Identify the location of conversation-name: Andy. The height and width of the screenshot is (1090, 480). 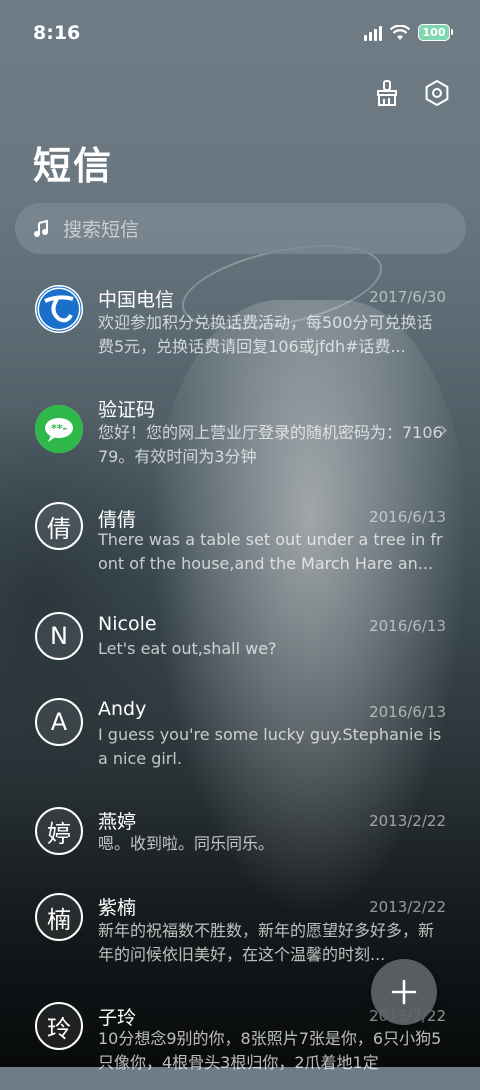
(122, 709).